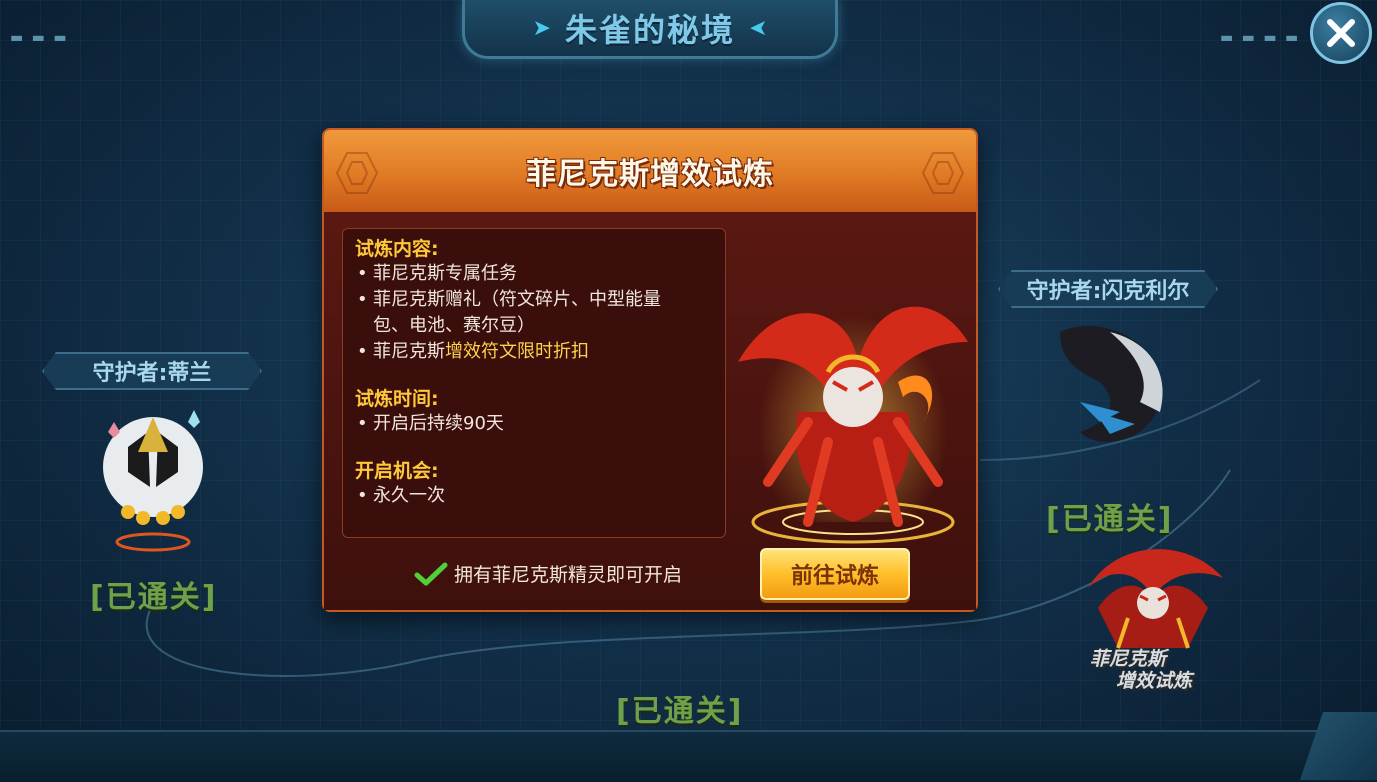 This screenshot has width=1377, height=782. What do you see at coordinates (568, 575) in the screenshot?
I see `requirement-text: 拥有菲尼克斯精灵即可开启` at bounding box center [568, 575].